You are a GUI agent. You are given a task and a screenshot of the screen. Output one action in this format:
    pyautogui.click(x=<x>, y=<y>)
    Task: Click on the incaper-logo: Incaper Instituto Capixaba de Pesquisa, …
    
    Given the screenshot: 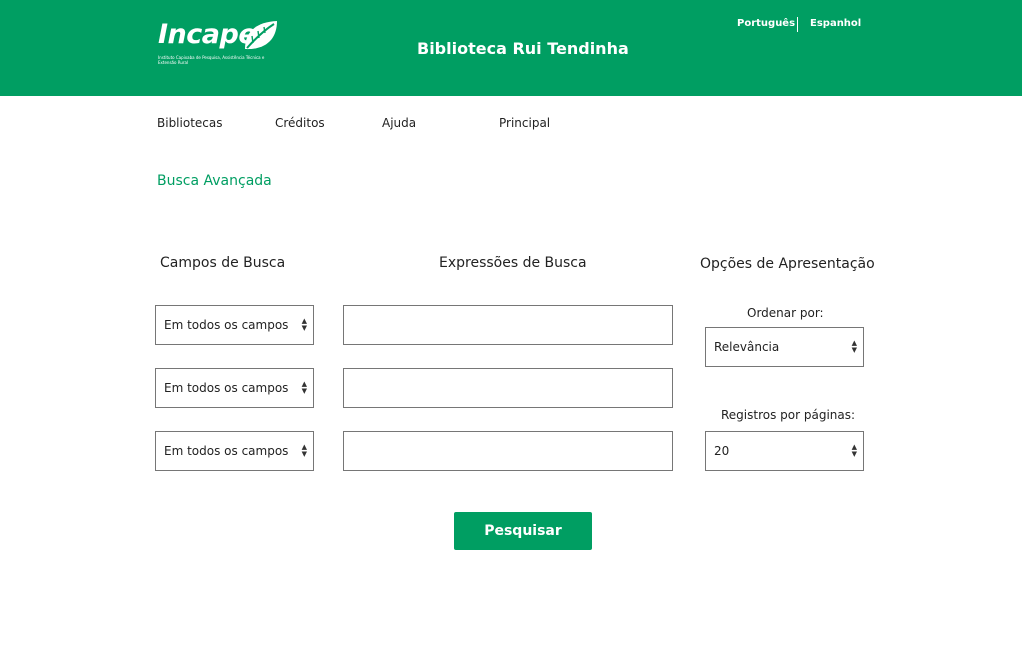 What is the action you would take?
    pyautogui.click(x=218, y=42)
    